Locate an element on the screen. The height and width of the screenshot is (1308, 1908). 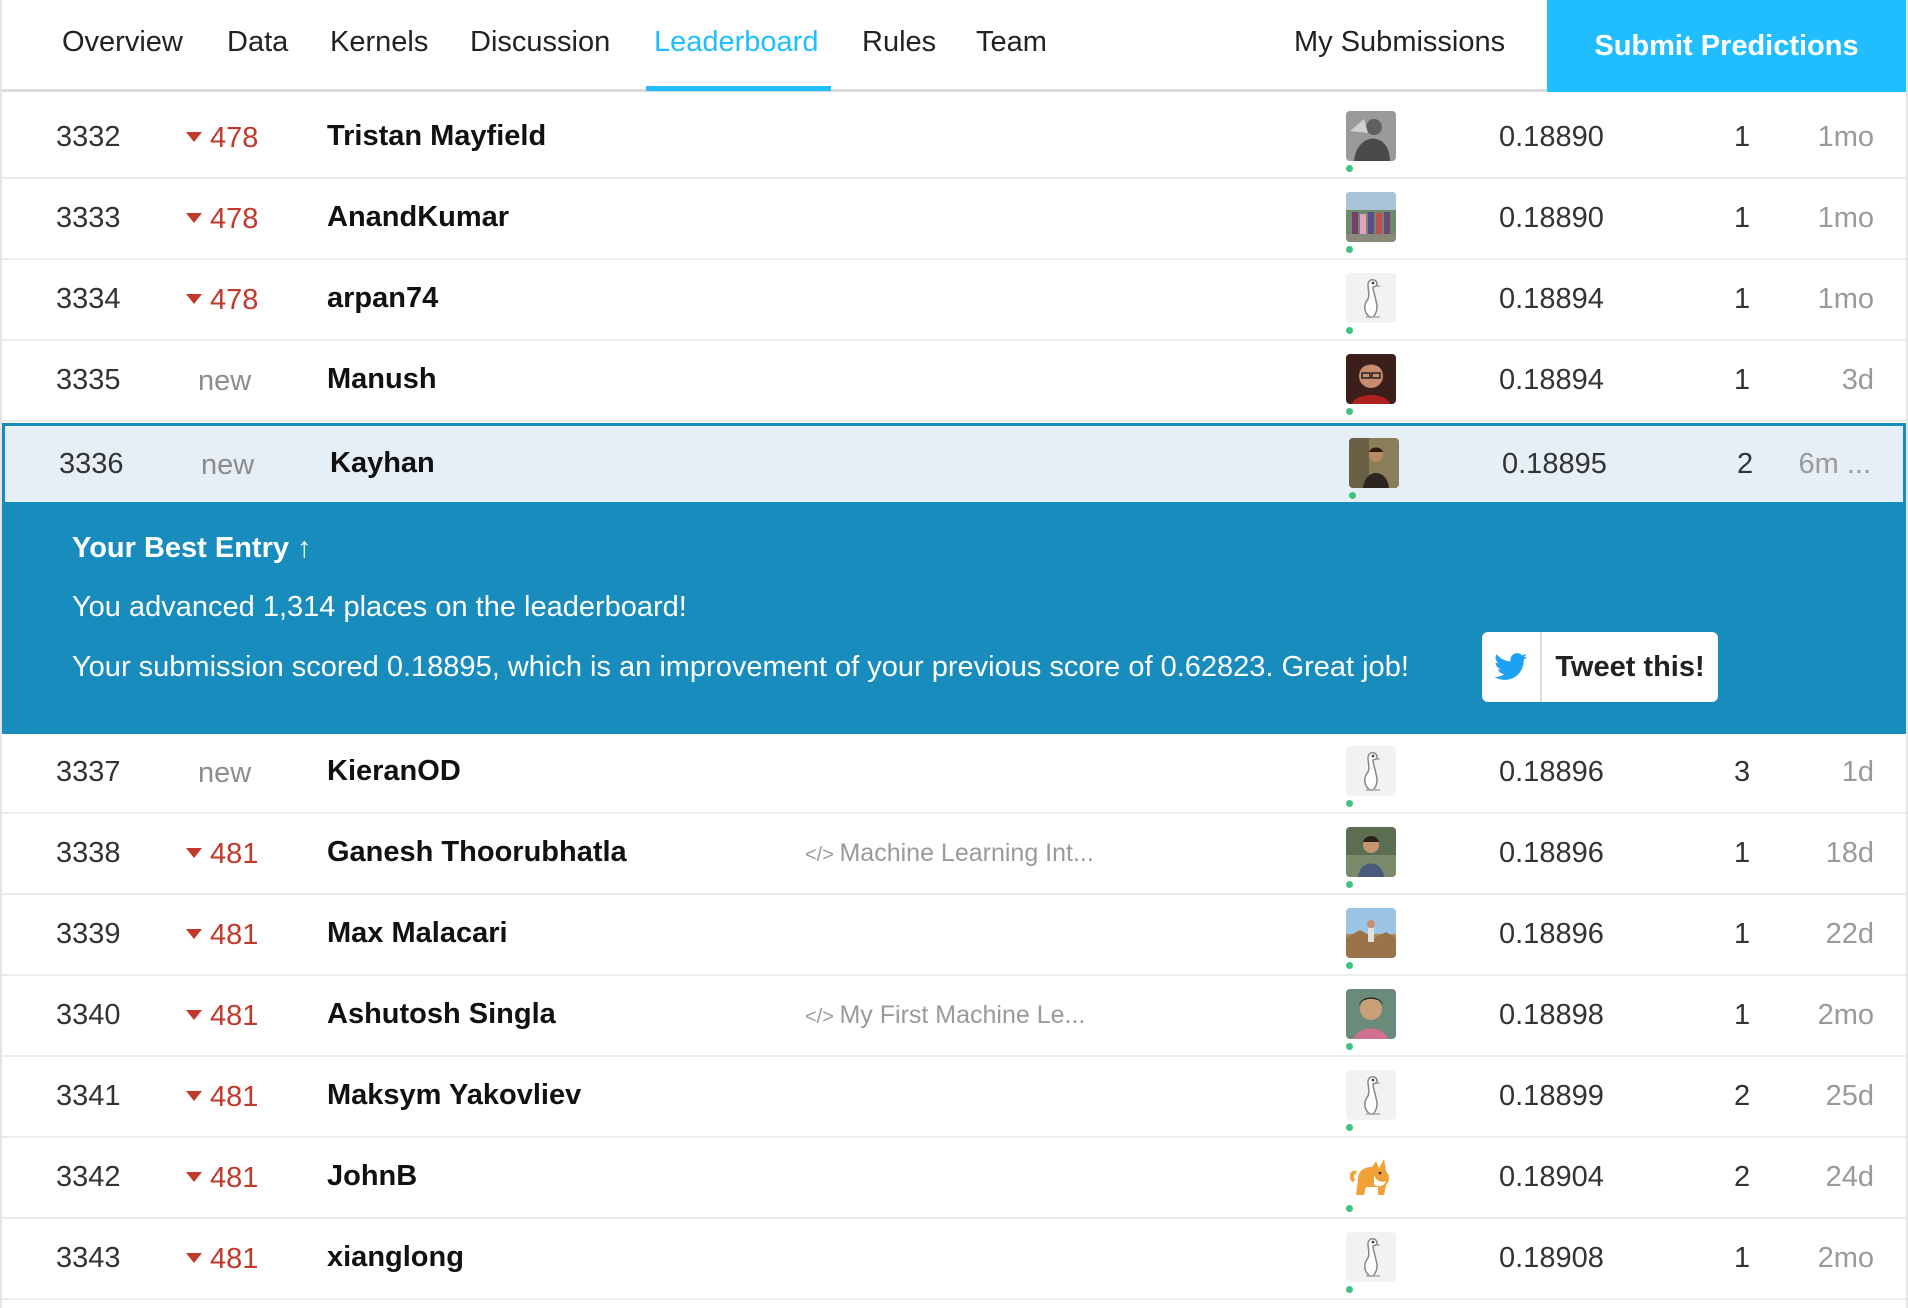
team-name-link: AnandKumar is located at coordinates (418, 217).